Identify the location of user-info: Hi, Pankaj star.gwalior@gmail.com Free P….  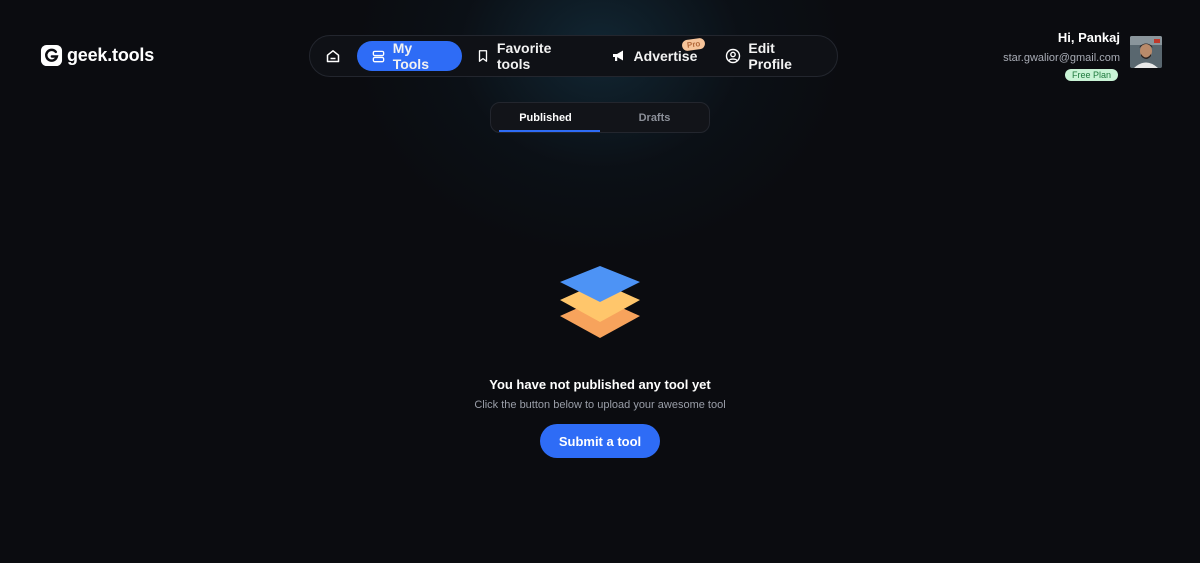
(1061, 55).